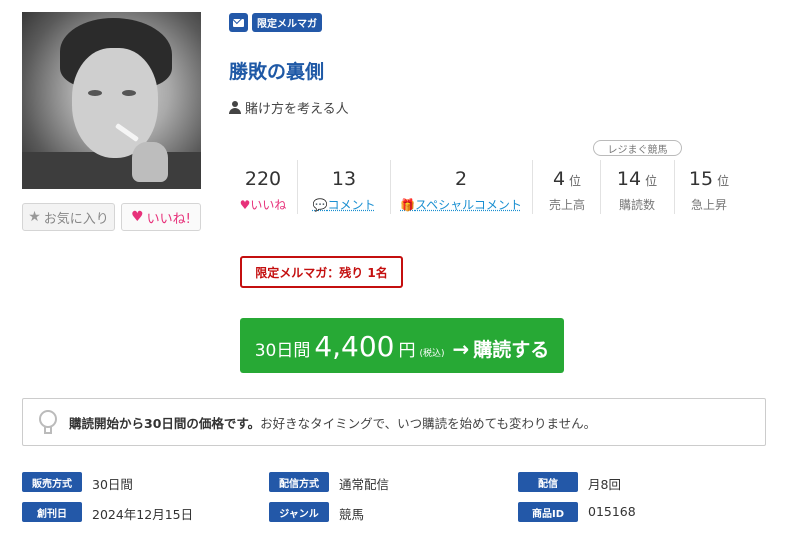  Describe the element at coordinates (263, 179) in the screenshot. I see `likes-count: 220` at that location.